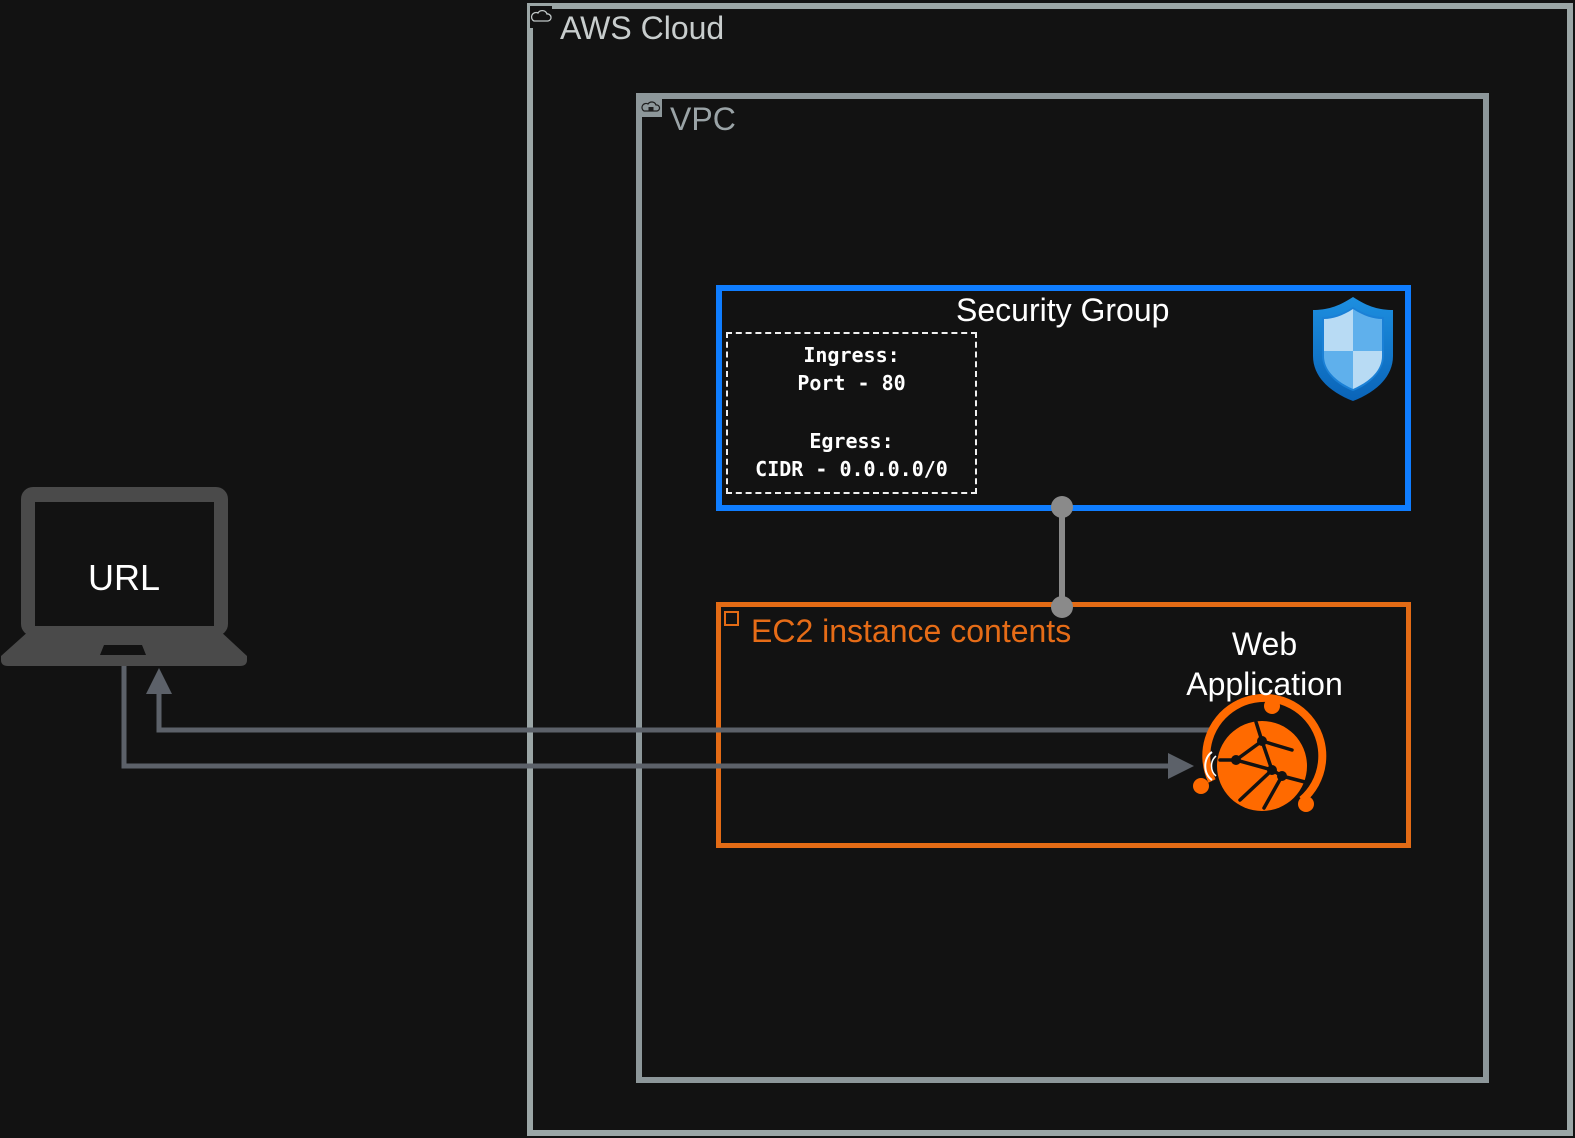 Image resolution: width=1575 pixels, height=1138 pixels. I want to click on egress-label: Egress:, so click(851, 441).